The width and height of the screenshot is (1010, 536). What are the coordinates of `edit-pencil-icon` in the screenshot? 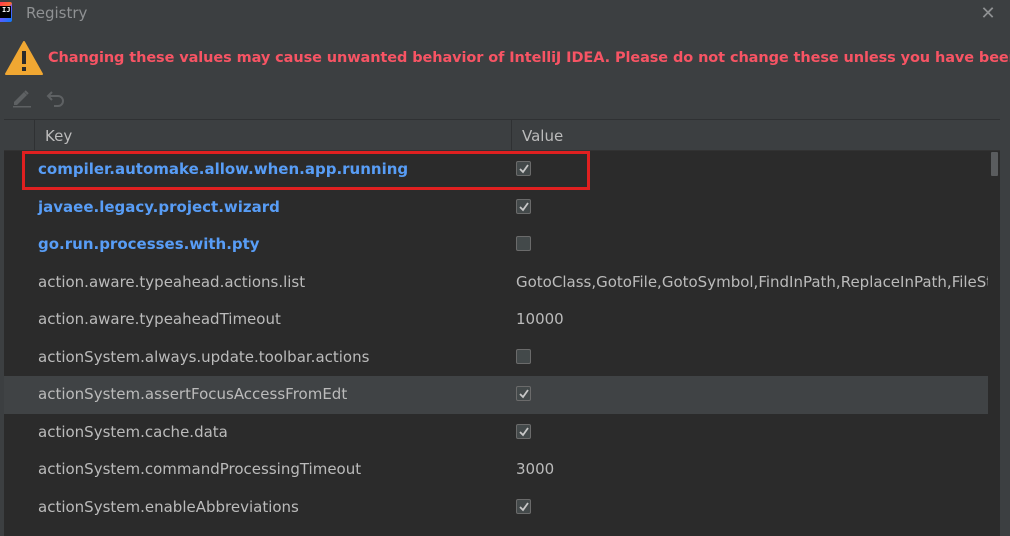 It's located at (22, 97).